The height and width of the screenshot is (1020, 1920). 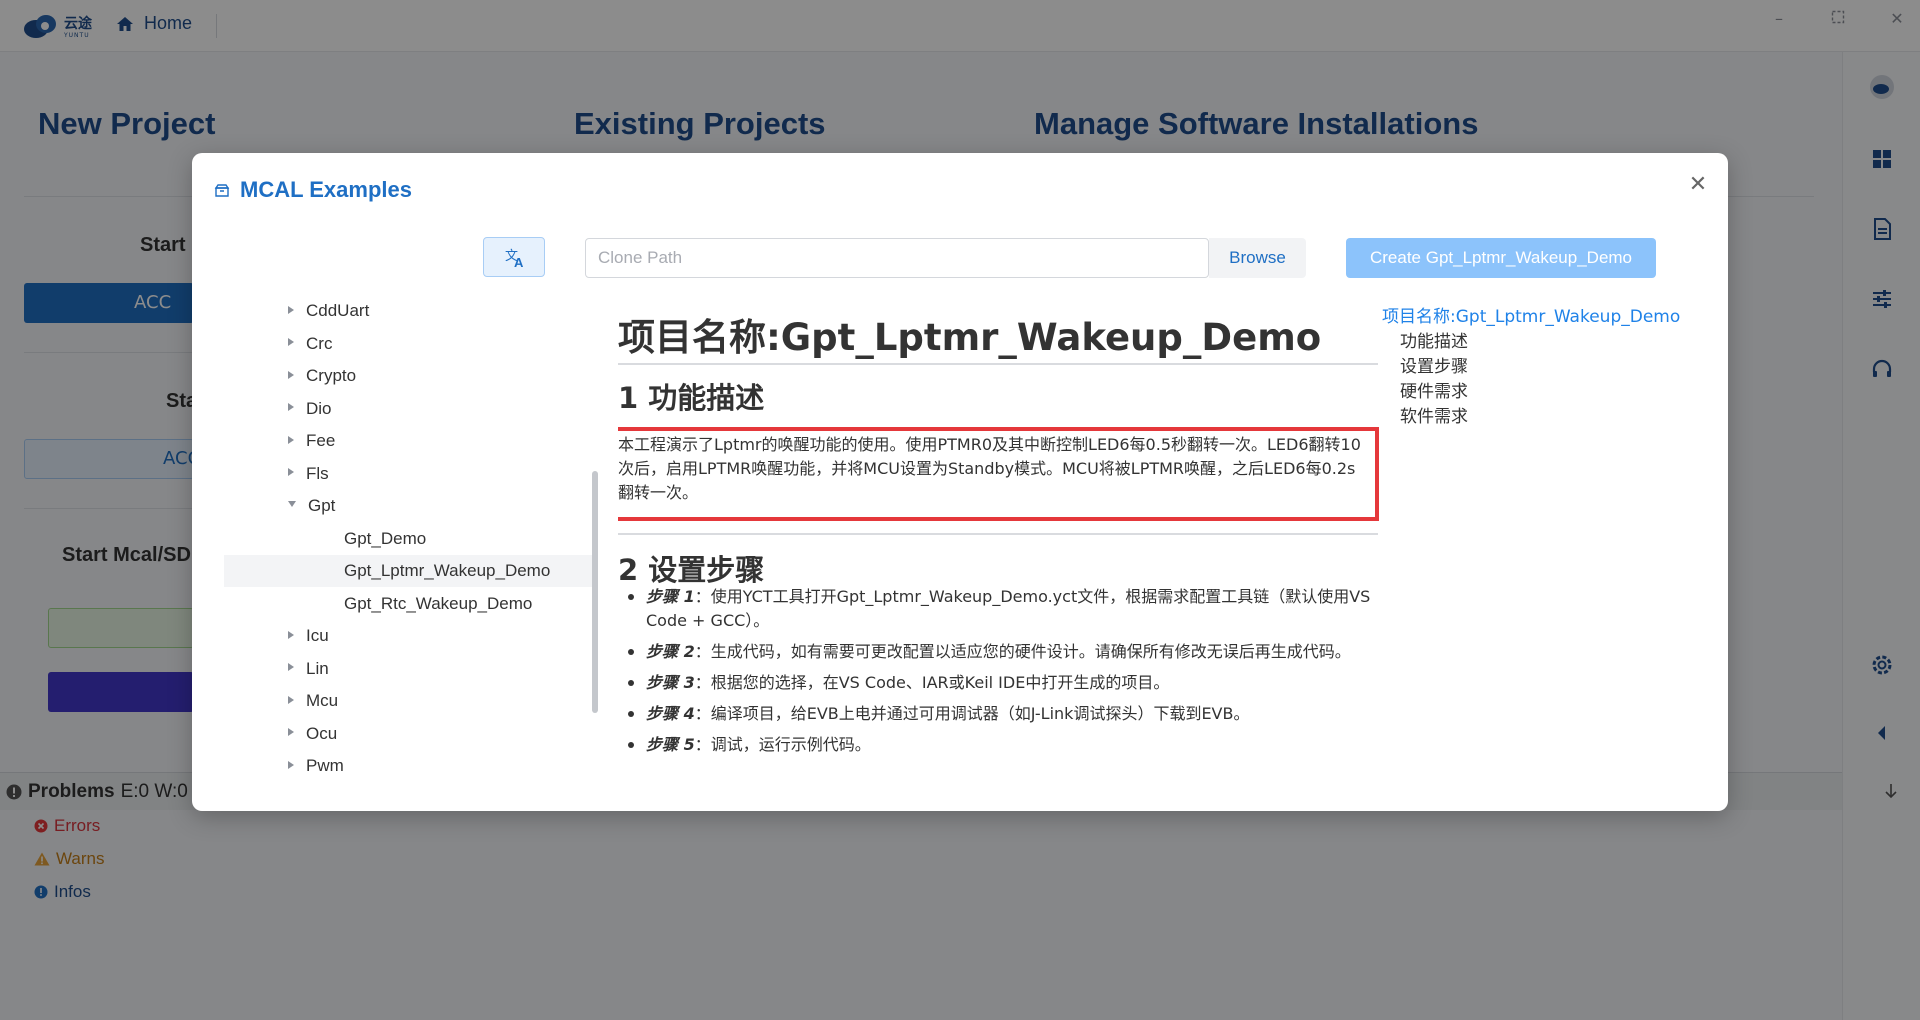 What do you see at coordinates (1532, 317) in the screenshot?
I see `toc-item: 项目名称:Gpt_Lptmr_Wakeup_Demo` at bounding box center [1532, 317].